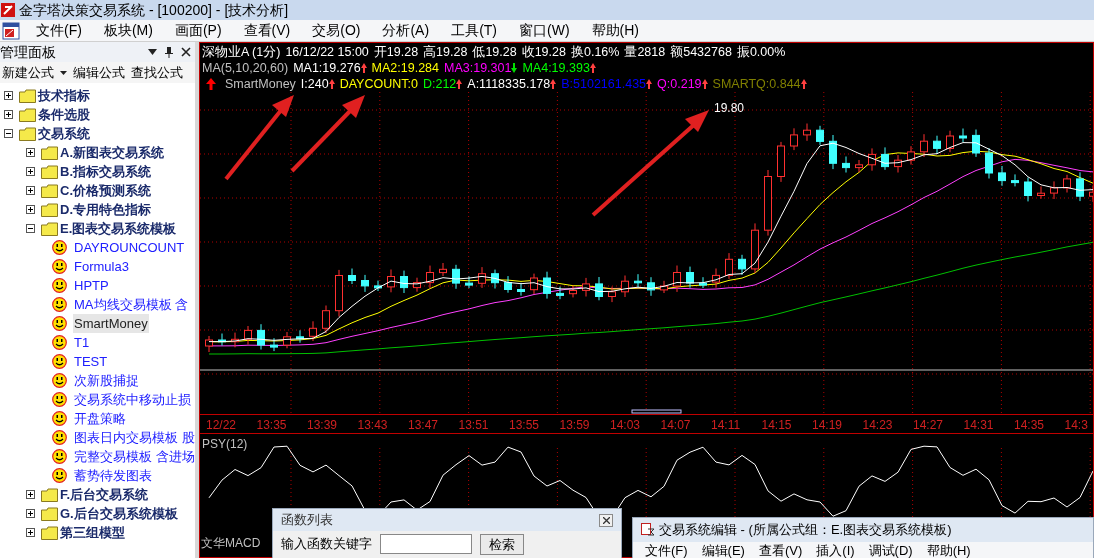 This screenshot has height=558, width=1094. What do you see at coordinates (701, 52) in the screenshot?
I see `quote-text: 额5432768` at bounding box center [701, 52].